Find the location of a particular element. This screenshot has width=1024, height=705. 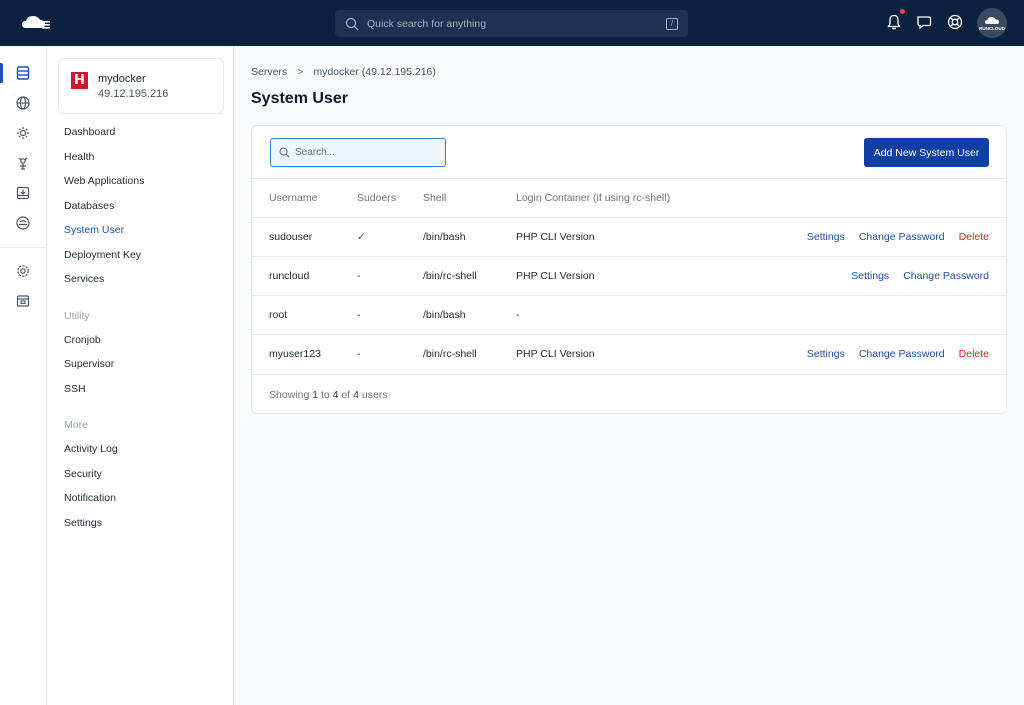

nav-activity-log: Activity Log is located at coordinates (91, 449).